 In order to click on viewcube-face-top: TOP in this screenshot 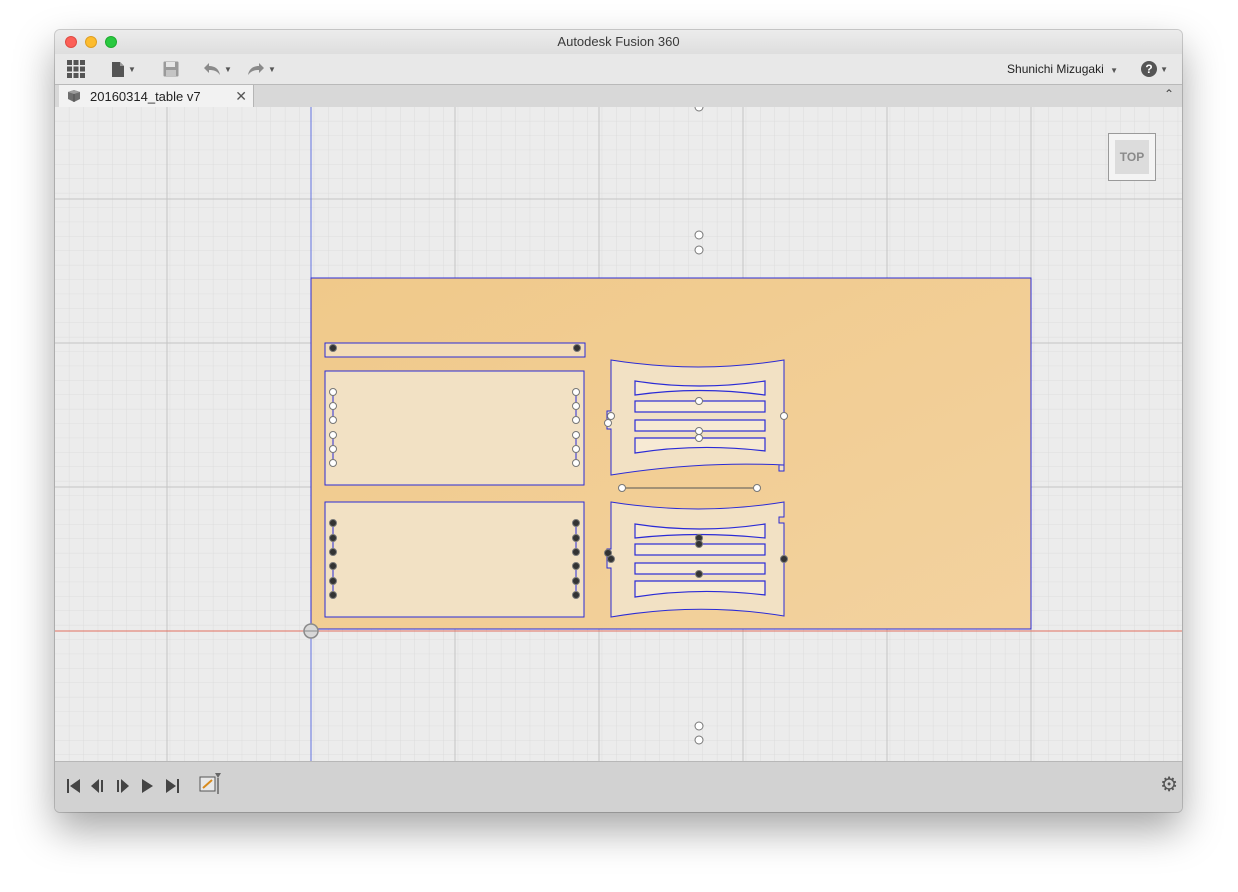, I will do `click(1132, 157)`.